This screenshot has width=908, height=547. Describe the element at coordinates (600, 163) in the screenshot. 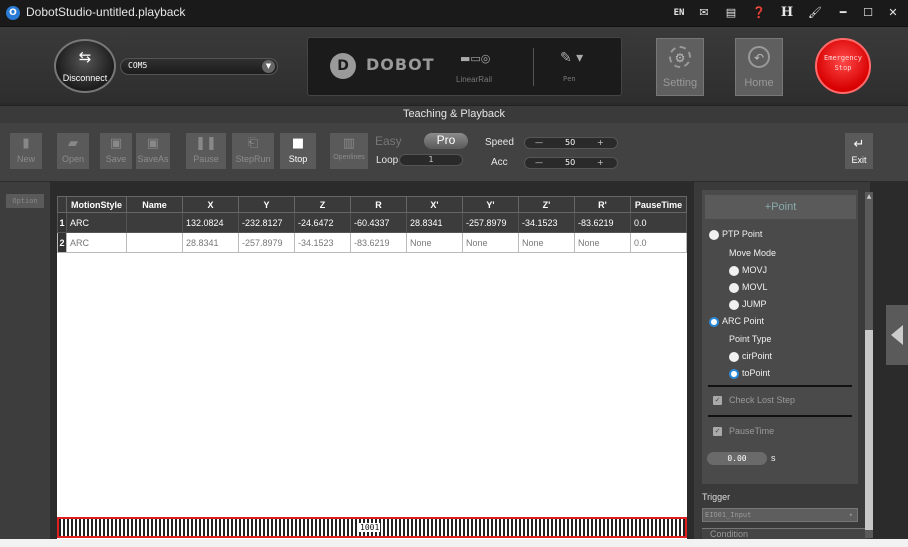

I see `acc-plus-button: +` at that location.